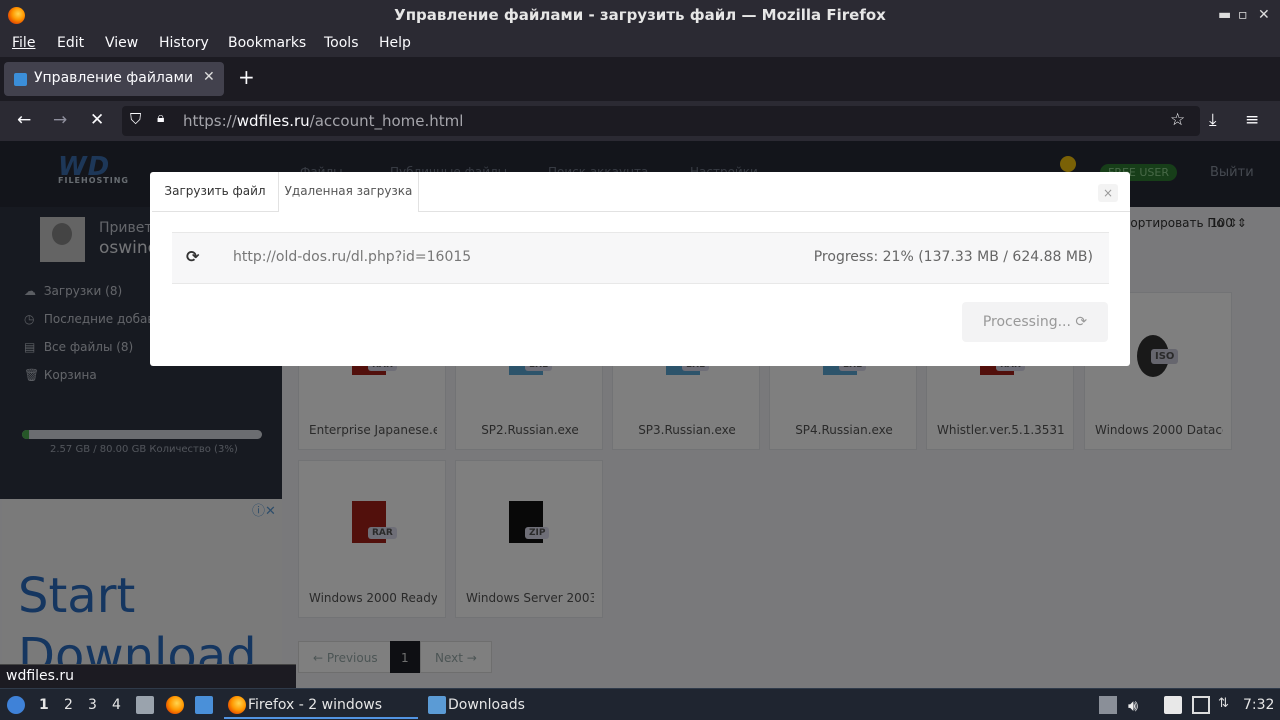  What do you see at coordinates (237, 705) in the screenshot?
I see `firefox-app-icon` at bounding box center [237, 705].